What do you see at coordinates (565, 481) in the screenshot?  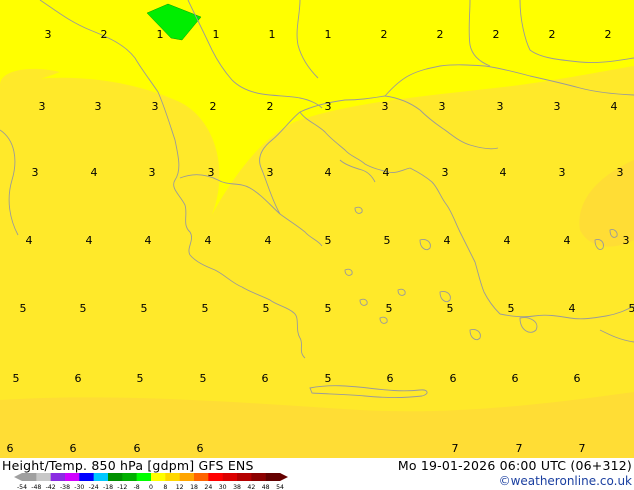 I see `credit-link: ©weatheronline.co.uk` at bounding box center [565, 481].